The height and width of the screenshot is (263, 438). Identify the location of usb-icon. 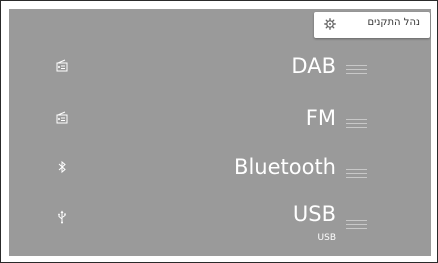
(62, 217).